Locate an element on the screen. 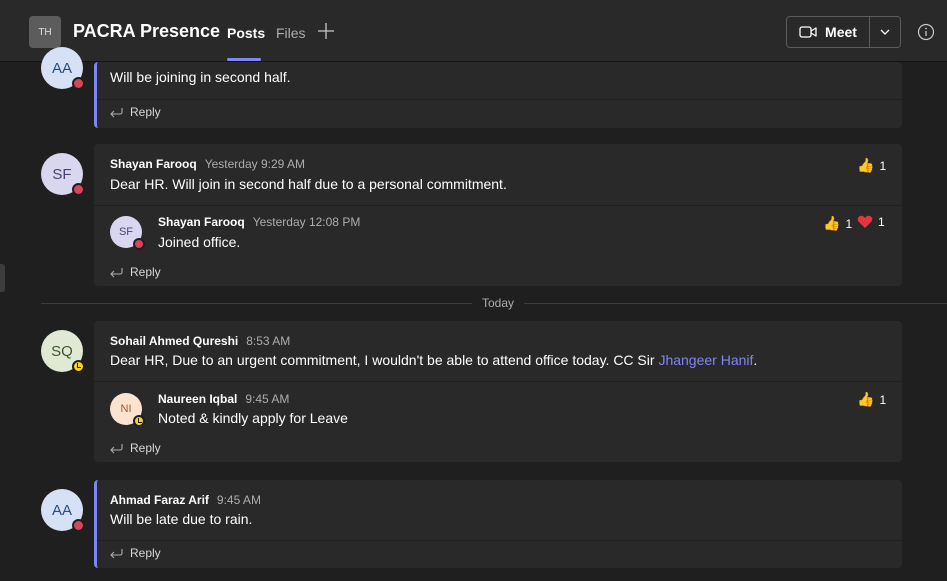 This screenshot has width=947, height=581. message-header: Shayan Farooq Yesterday 12:08 PM is located at coordinates (259, 222).